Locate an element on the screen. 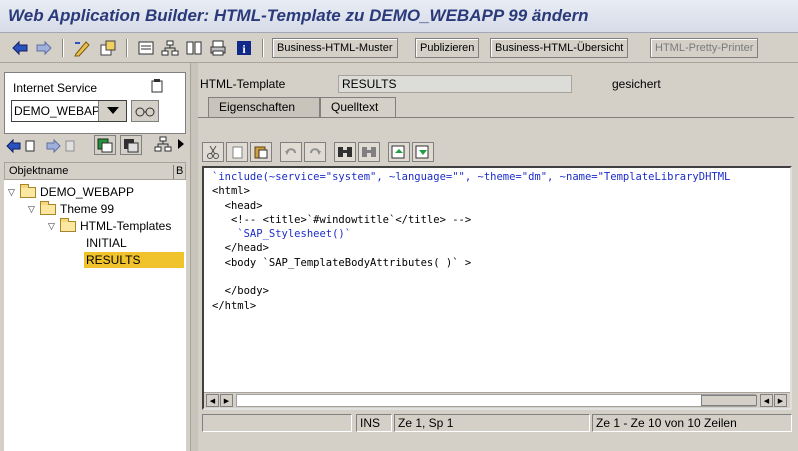 This screenshot has width=798, height=451. redo-icon is located at coordinates (315, 152).